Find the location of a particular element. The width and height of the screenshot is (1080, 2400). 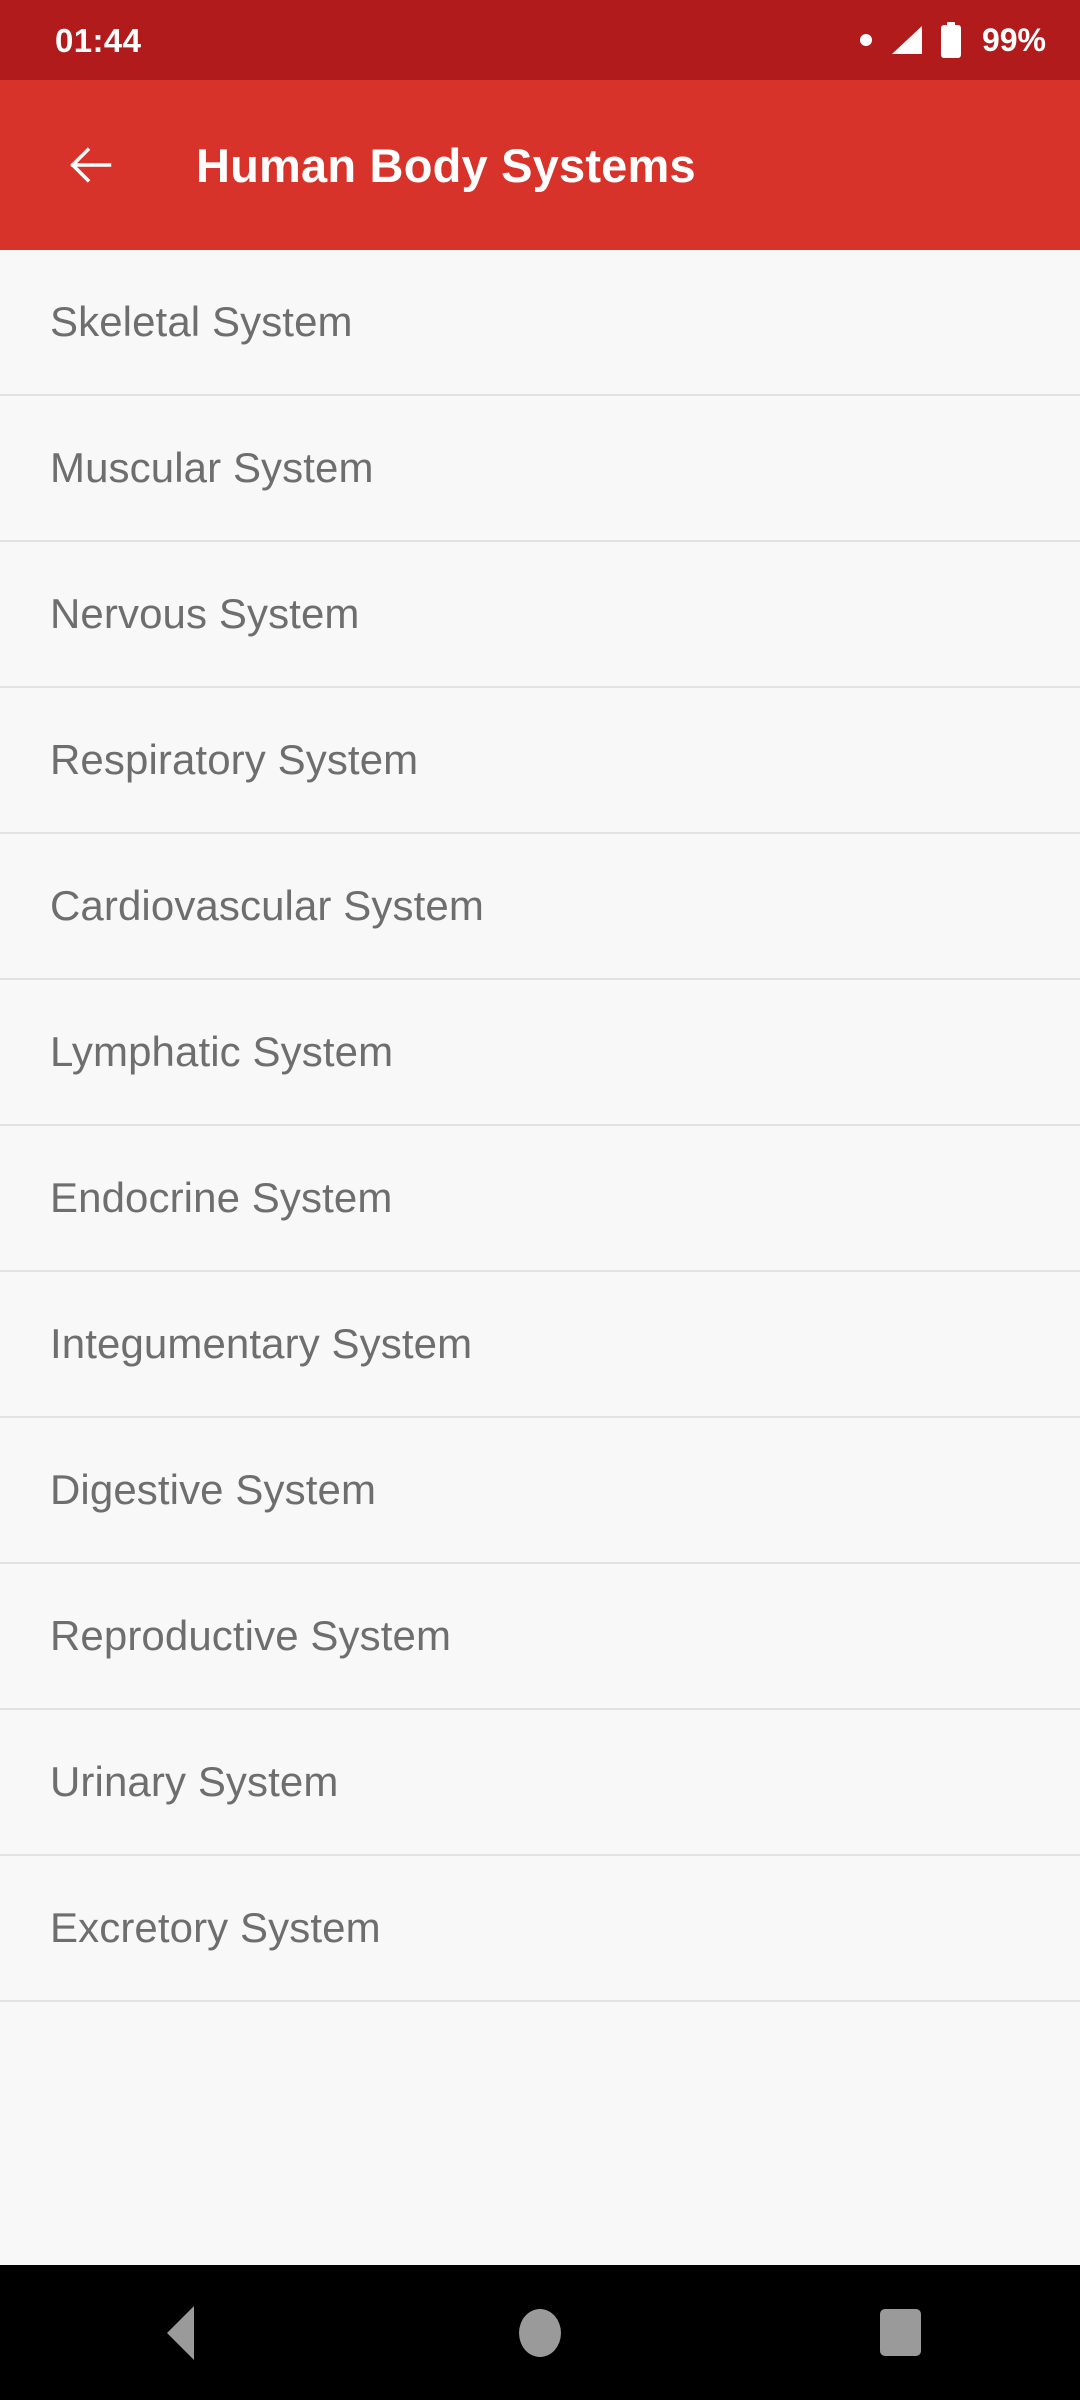

list-item: Integumentary System is located at coordinates (540, 1345).